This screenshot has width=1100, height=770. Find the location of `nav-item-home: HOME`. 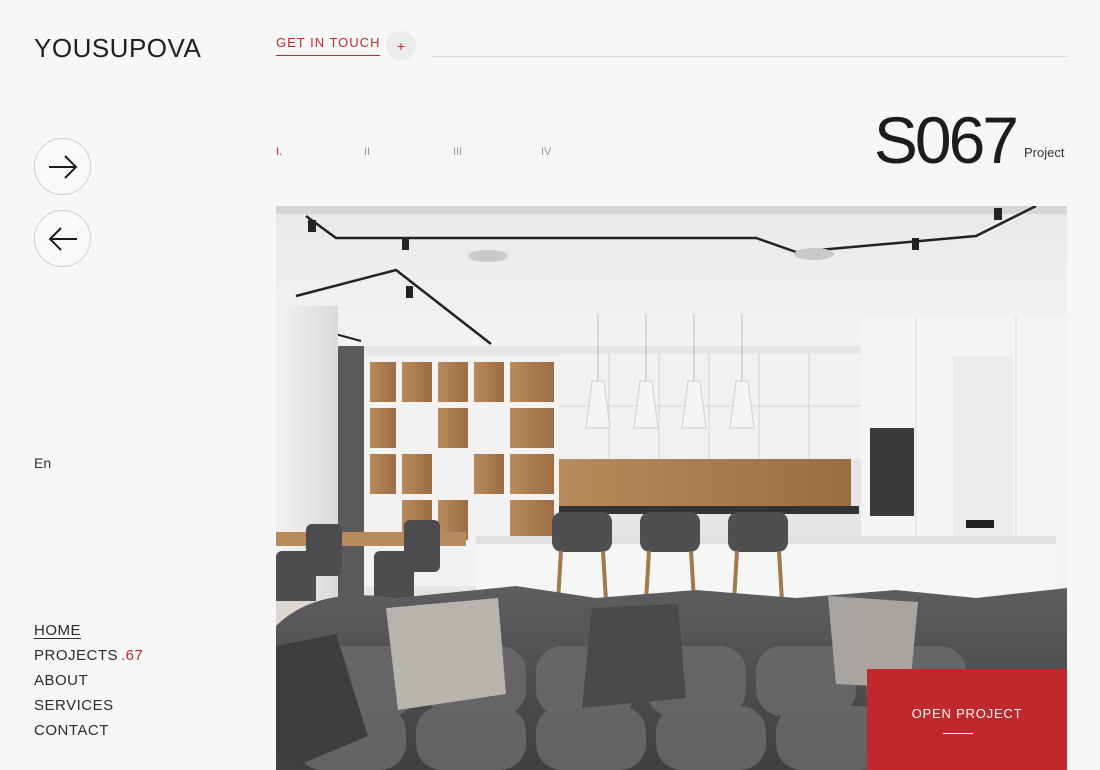

nav-item-home: HOME is located at coordinates (88, 633).